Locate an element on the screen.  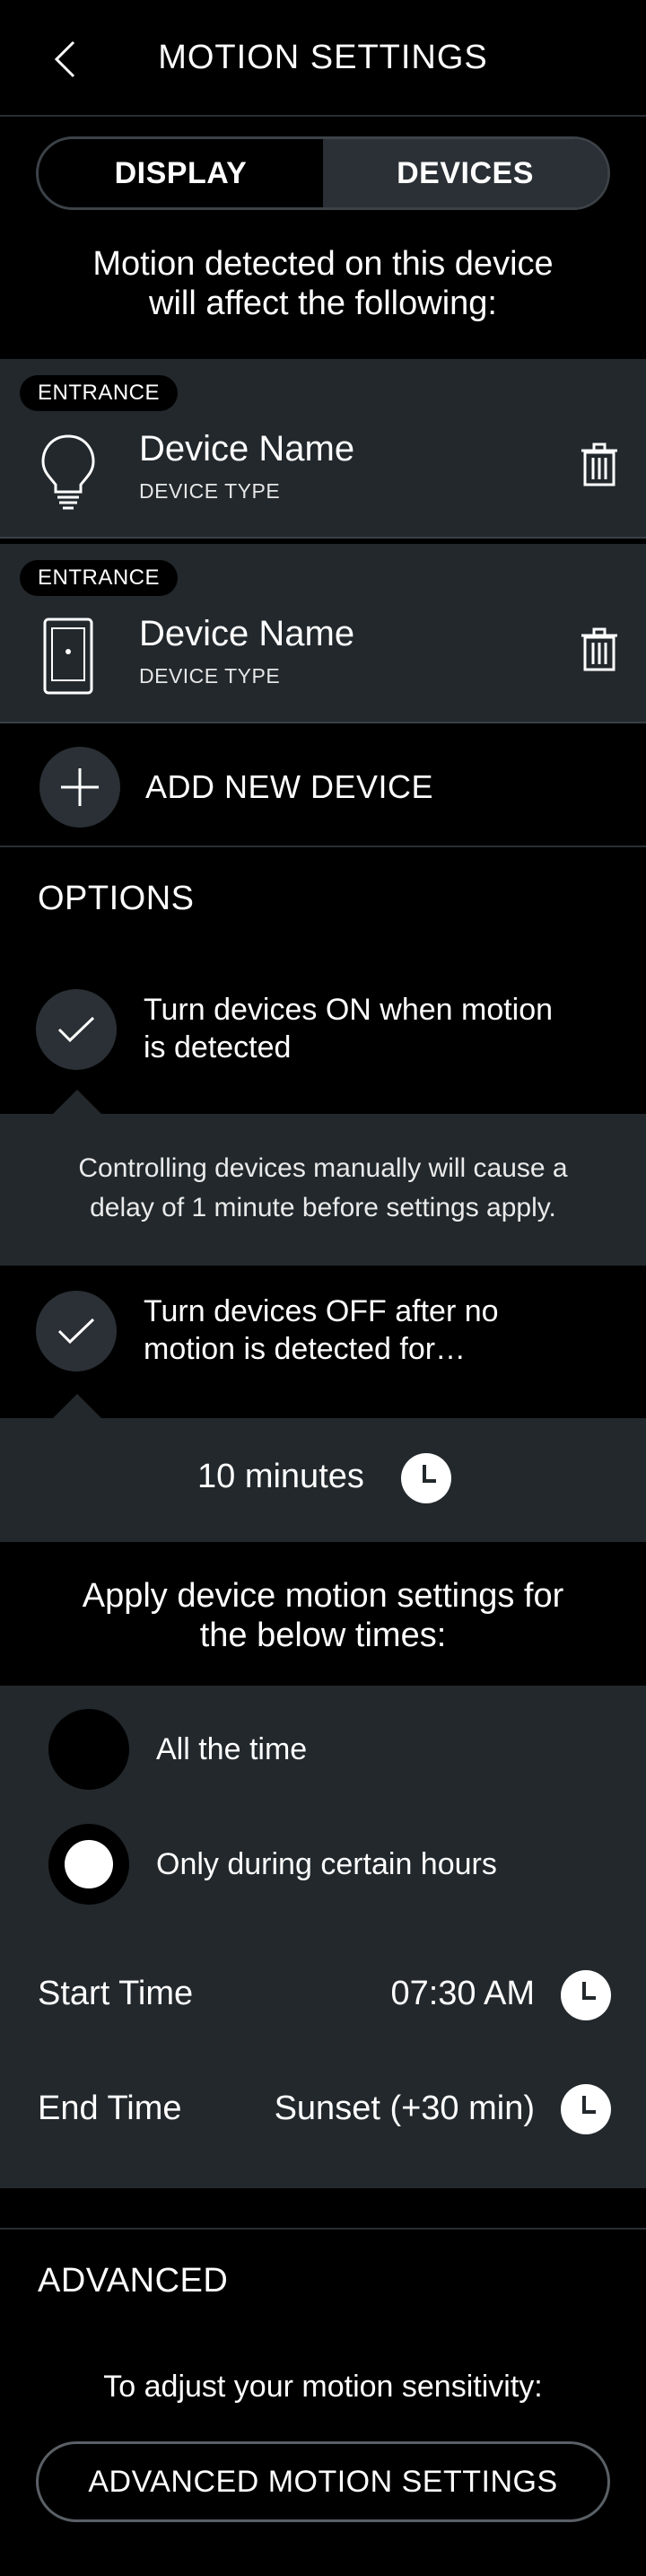
radio-certain-hours-label: Only during certain hours is located at coordinates (326, 1864).